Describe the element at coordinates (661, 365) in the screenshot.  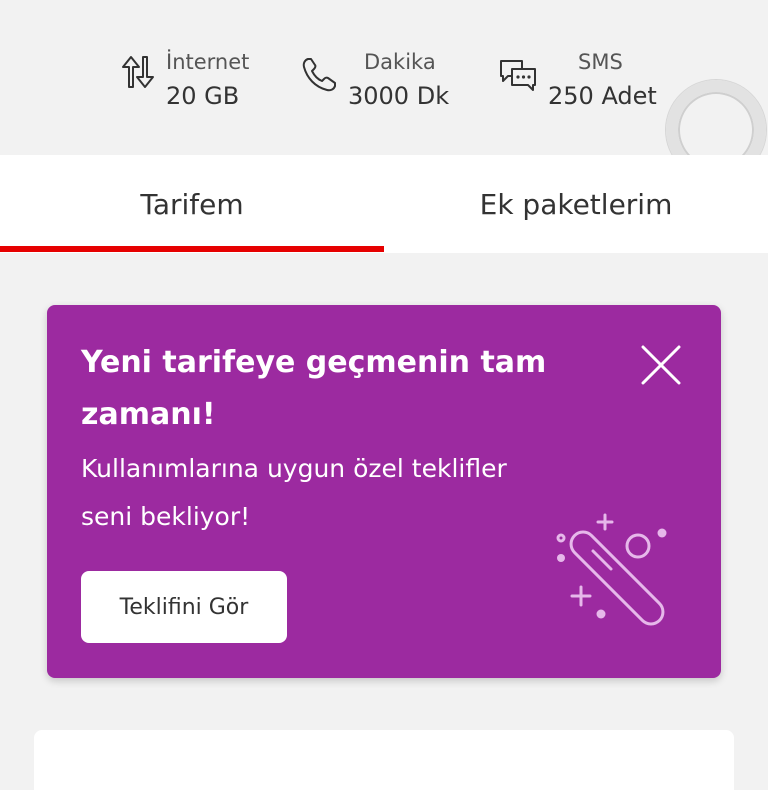
I see `close-icon` at that location.